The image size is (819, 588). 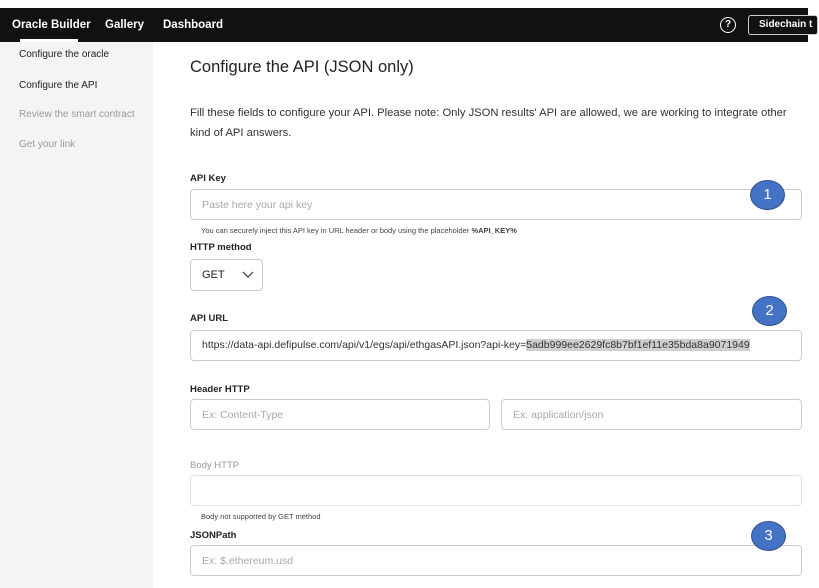 I want to click on annotation-badge-1: 1, so click(x=767, y=195).